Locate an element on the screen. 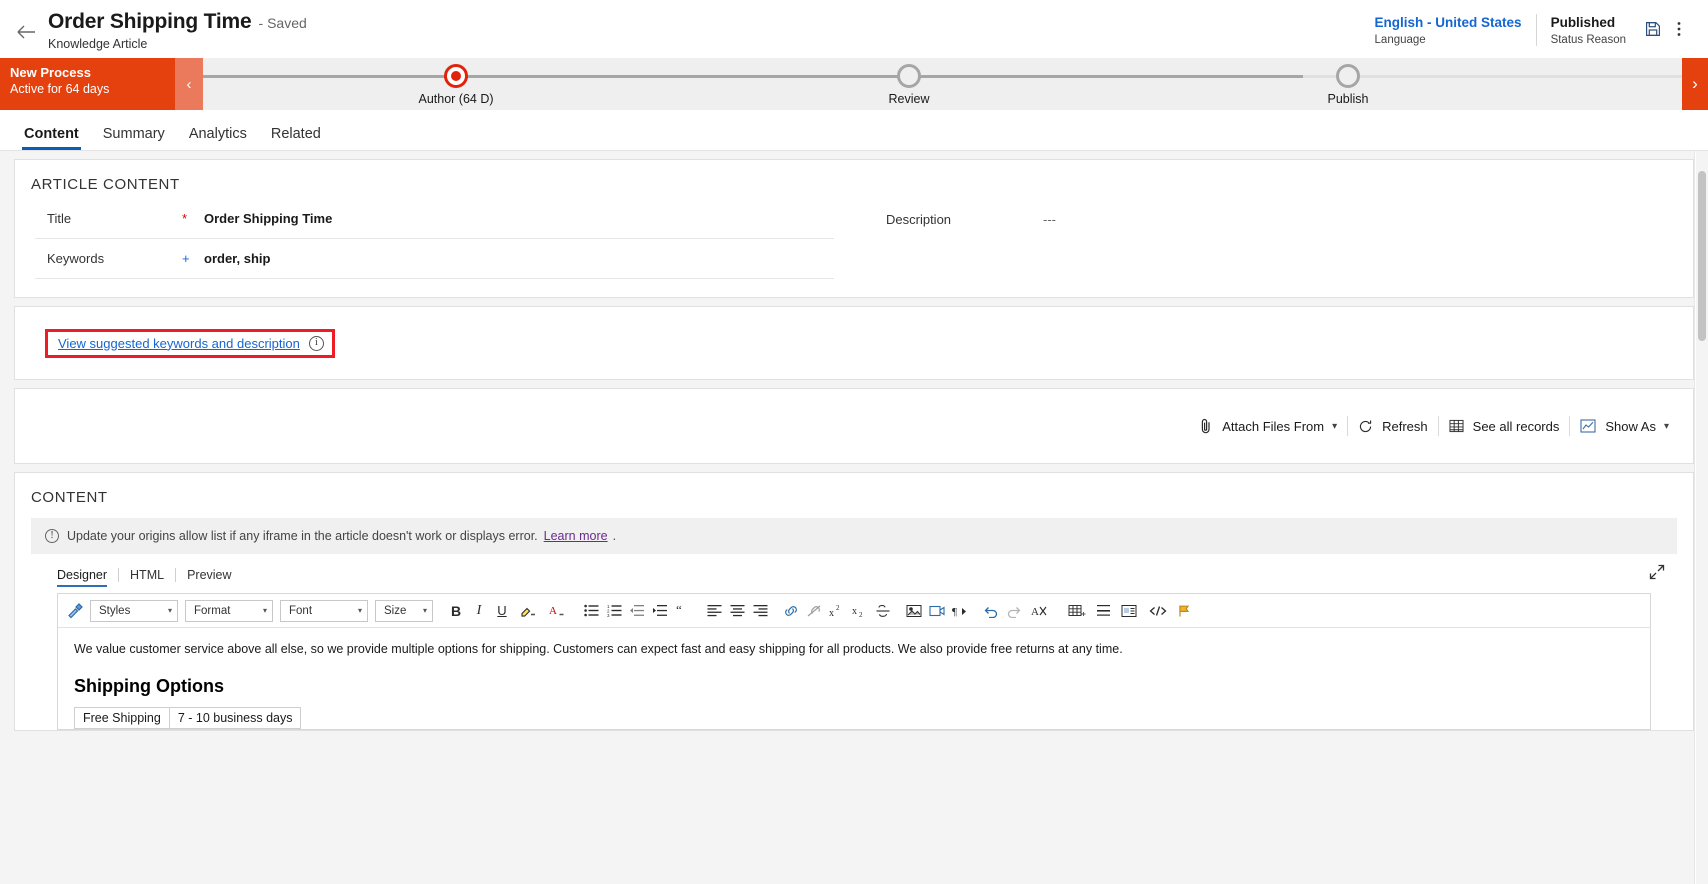 This screenshot has width=1708, height=884. insert-link-icon is located at coordinates (791, 611).